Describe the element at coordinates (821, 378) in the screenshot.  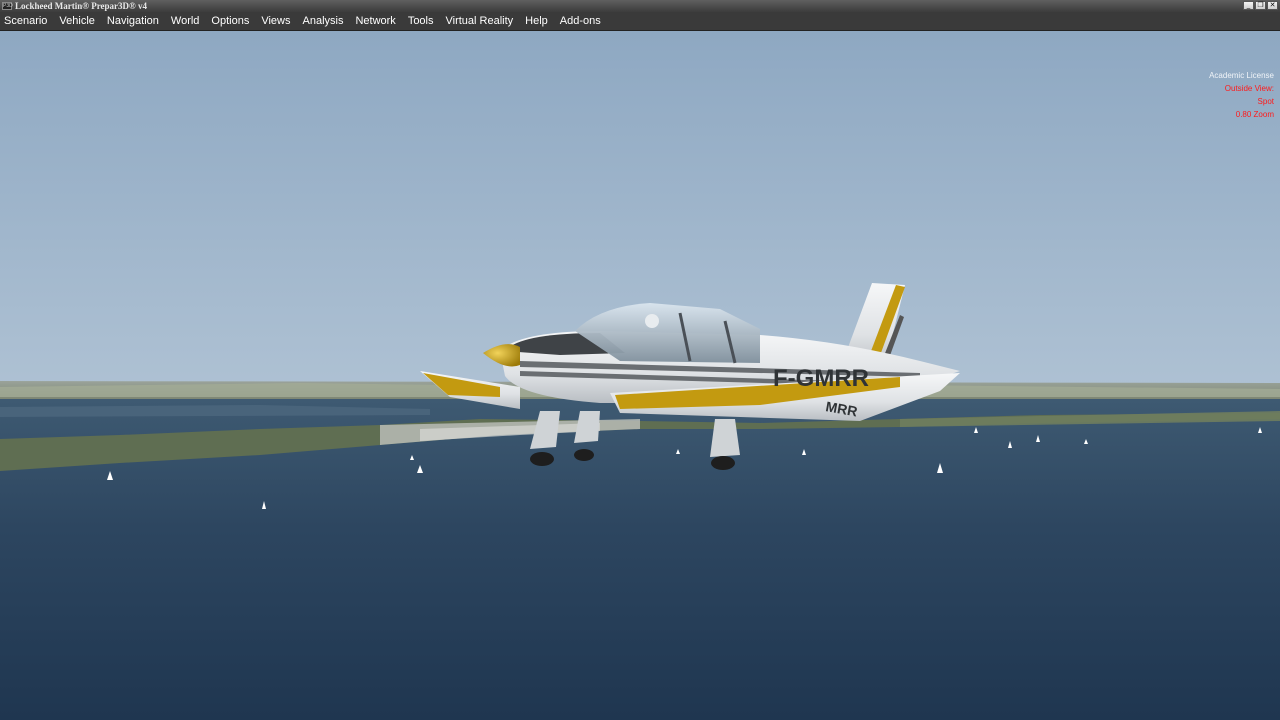
I see `aircraft-registration: F-GMRR` at that location.